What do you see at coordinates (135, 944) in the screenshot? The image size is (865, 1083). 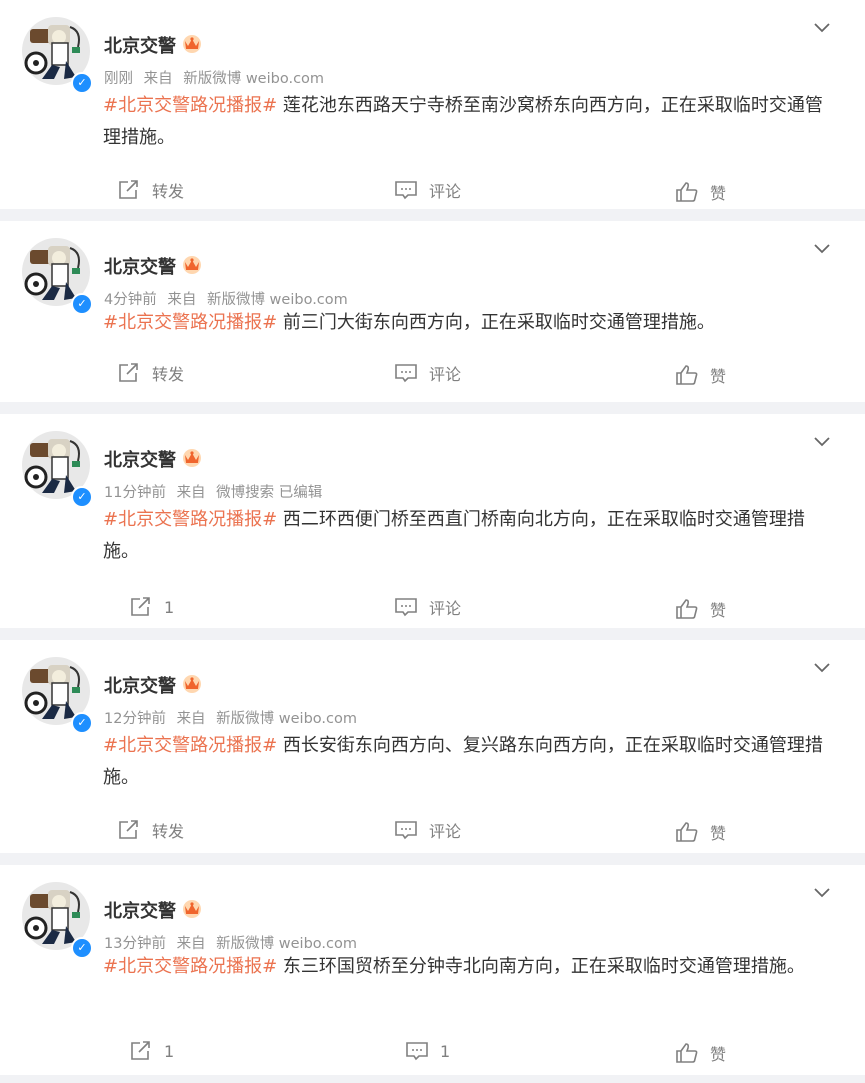 I see `post-time: 13分钟前` at bounding box center [135, 944].